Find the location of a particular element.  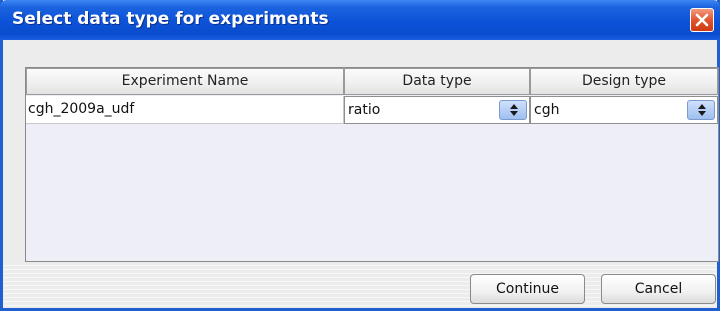

continue-button: Continue is located at coordinates (527, 289).